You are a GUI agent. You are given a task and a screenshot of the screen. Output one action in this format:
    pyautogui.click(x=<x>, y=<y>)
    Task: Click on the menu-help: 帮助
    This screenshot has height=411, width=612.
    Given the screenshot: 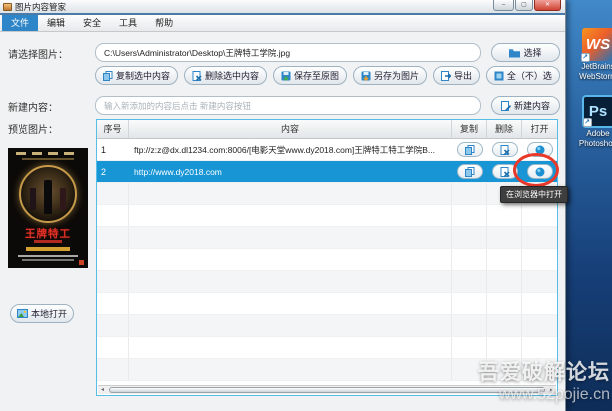 What is the action you would take?
    pyautogui.click(x=164, y=23)
    